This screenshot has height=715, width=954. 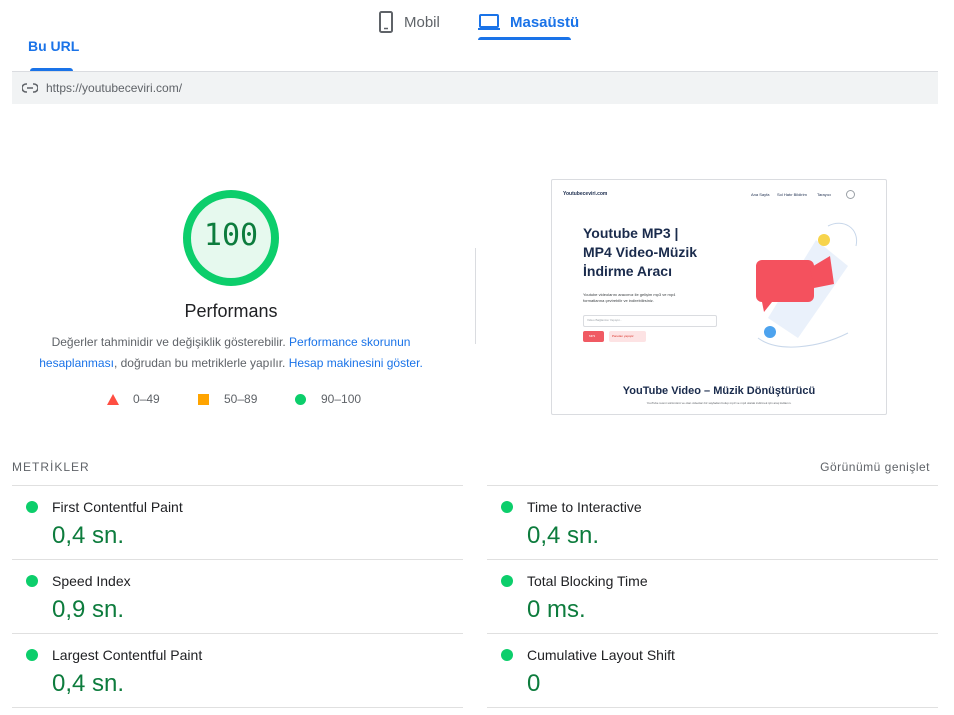 I want to click on metrics-bottom-divider-left, so click(x=237, y=707).